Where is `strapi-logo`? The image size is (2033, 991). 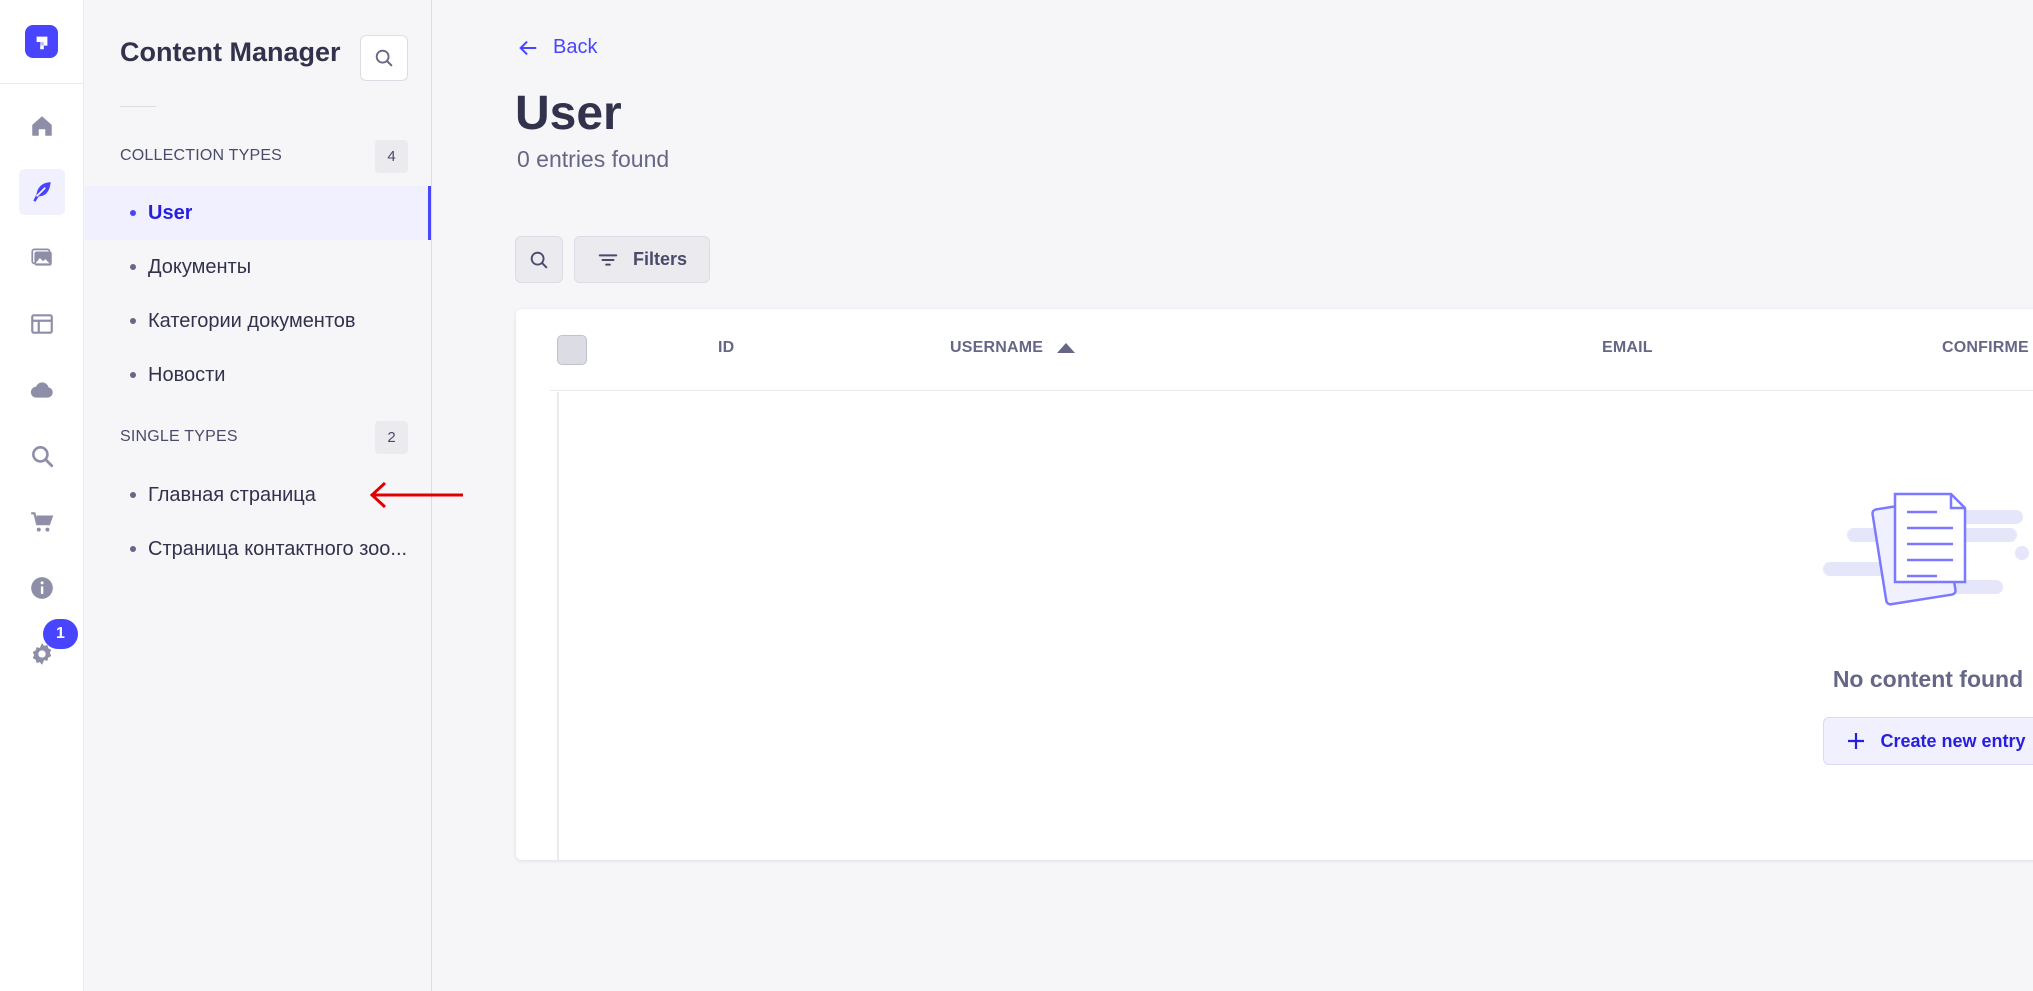
strapi-logo is located at coordinates (41, 41).